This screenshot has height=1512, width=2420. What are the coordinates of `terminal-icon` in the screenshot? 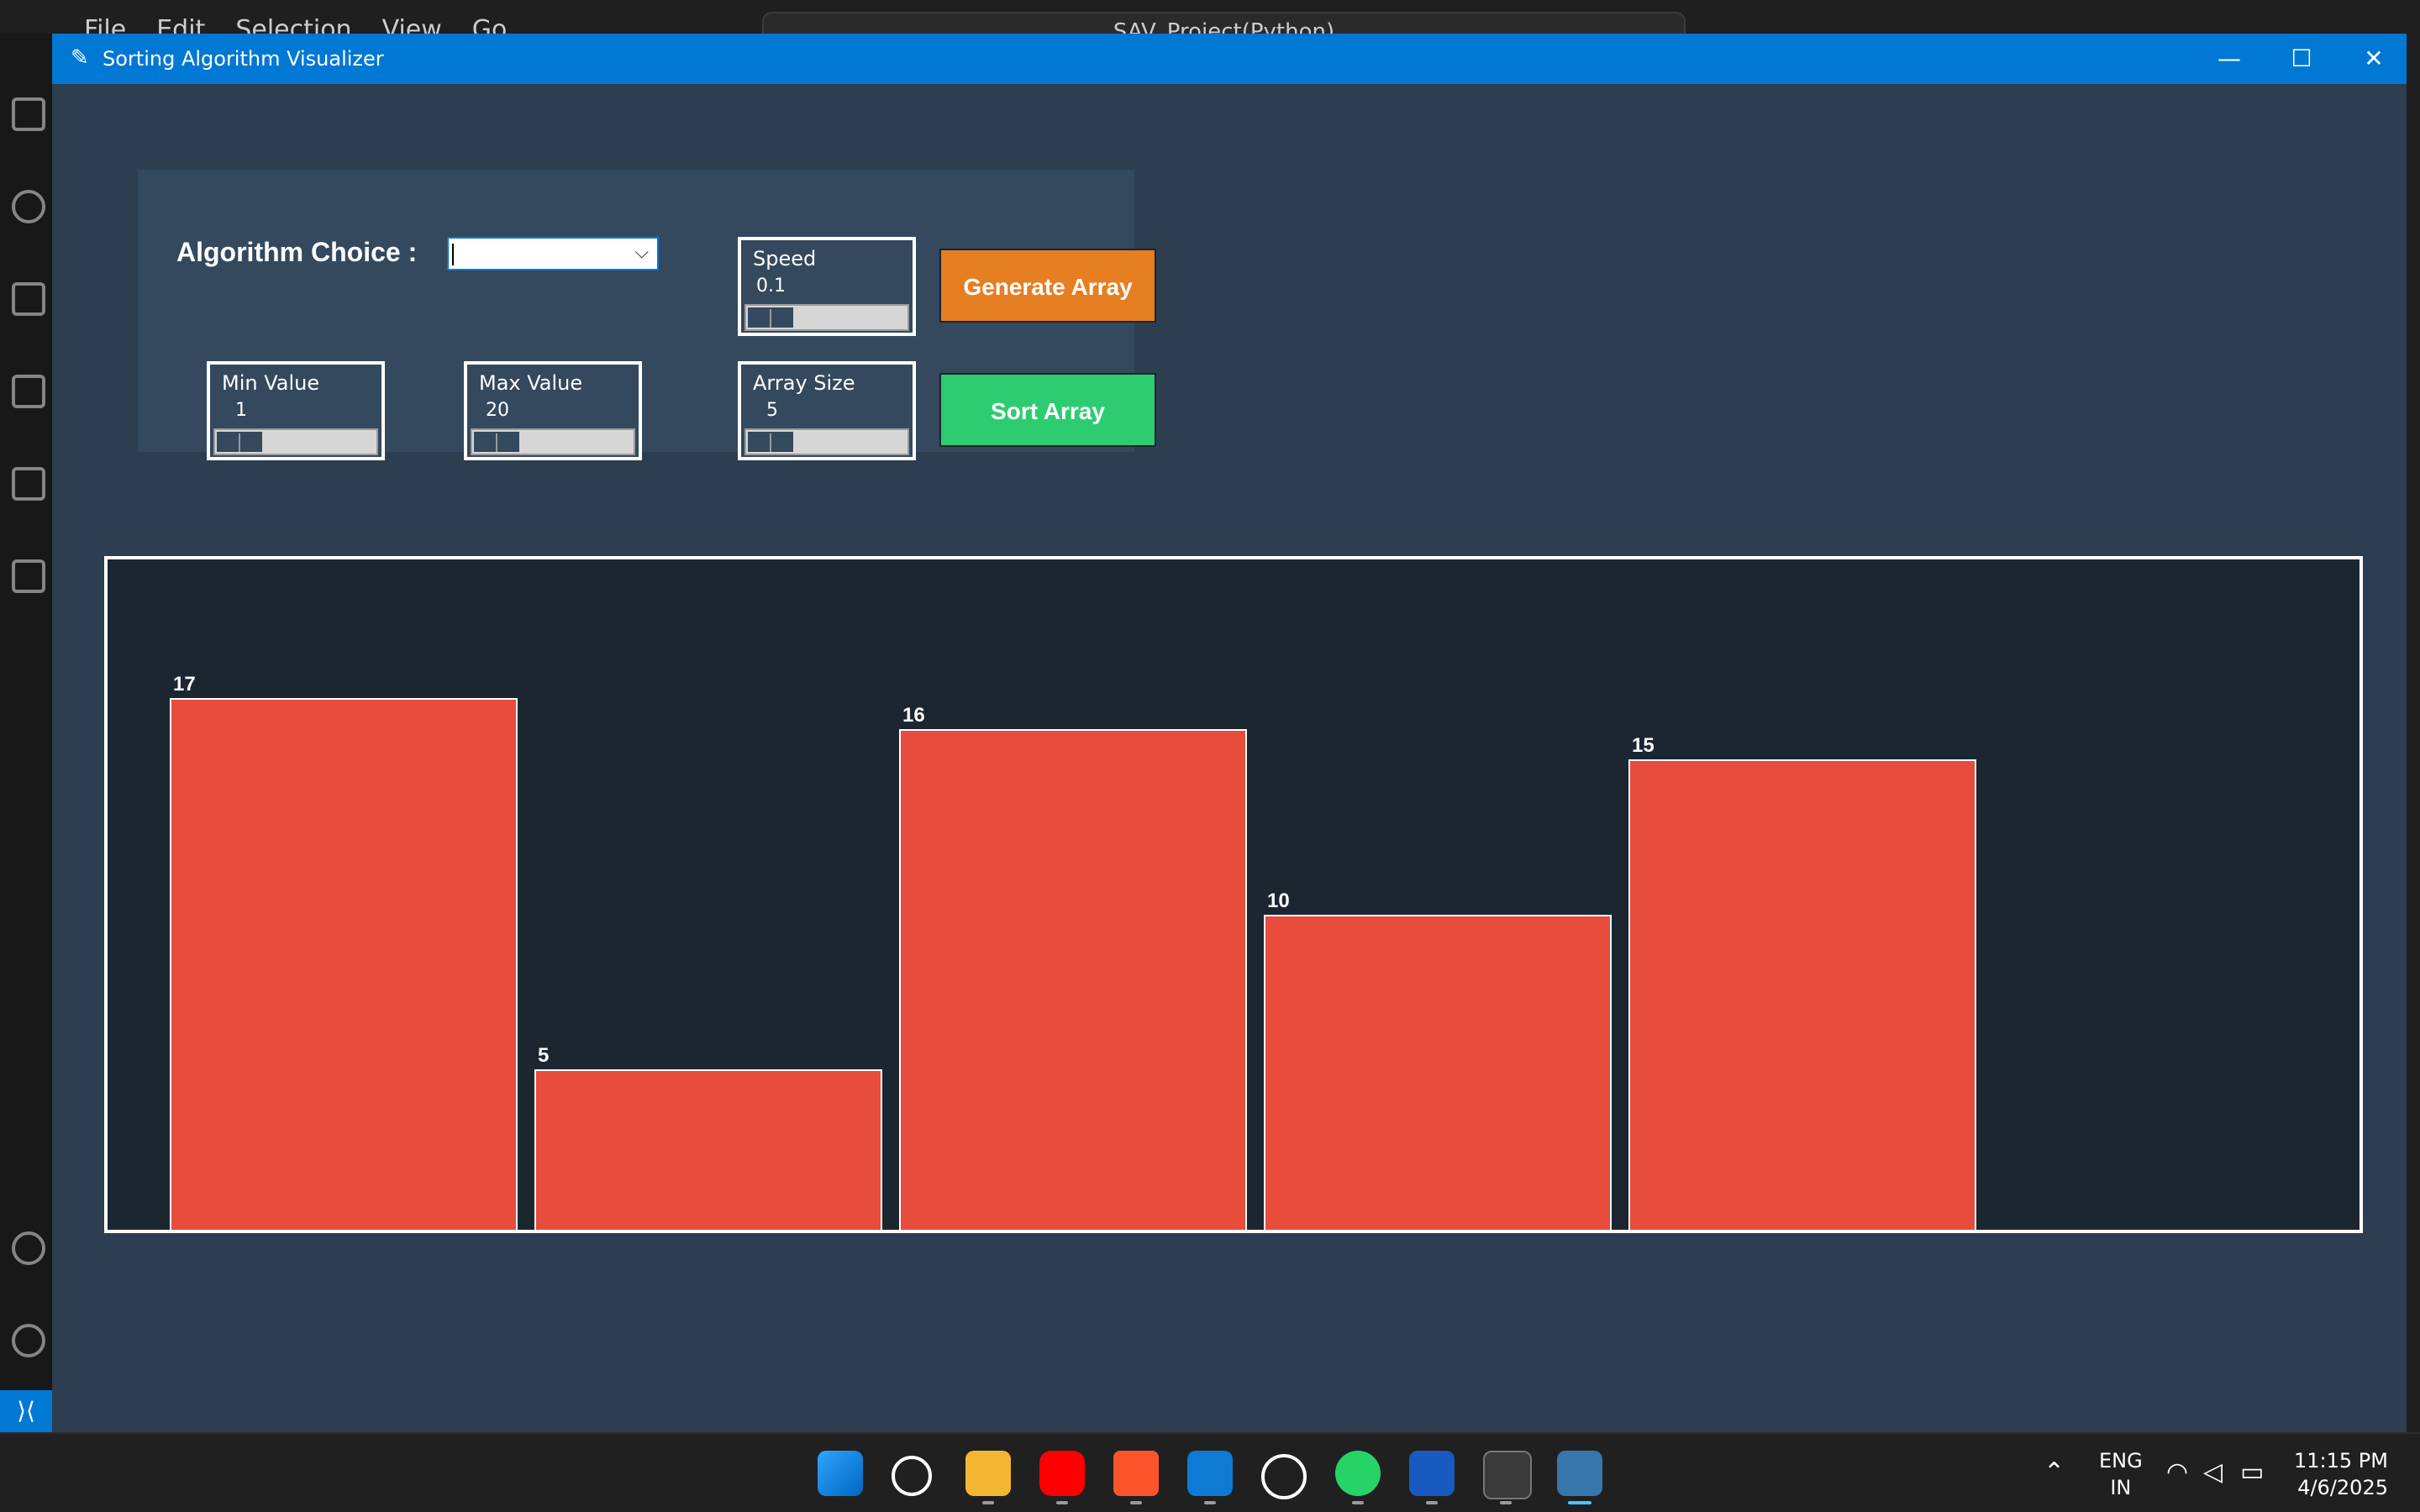 It's located at (1507, 1475).